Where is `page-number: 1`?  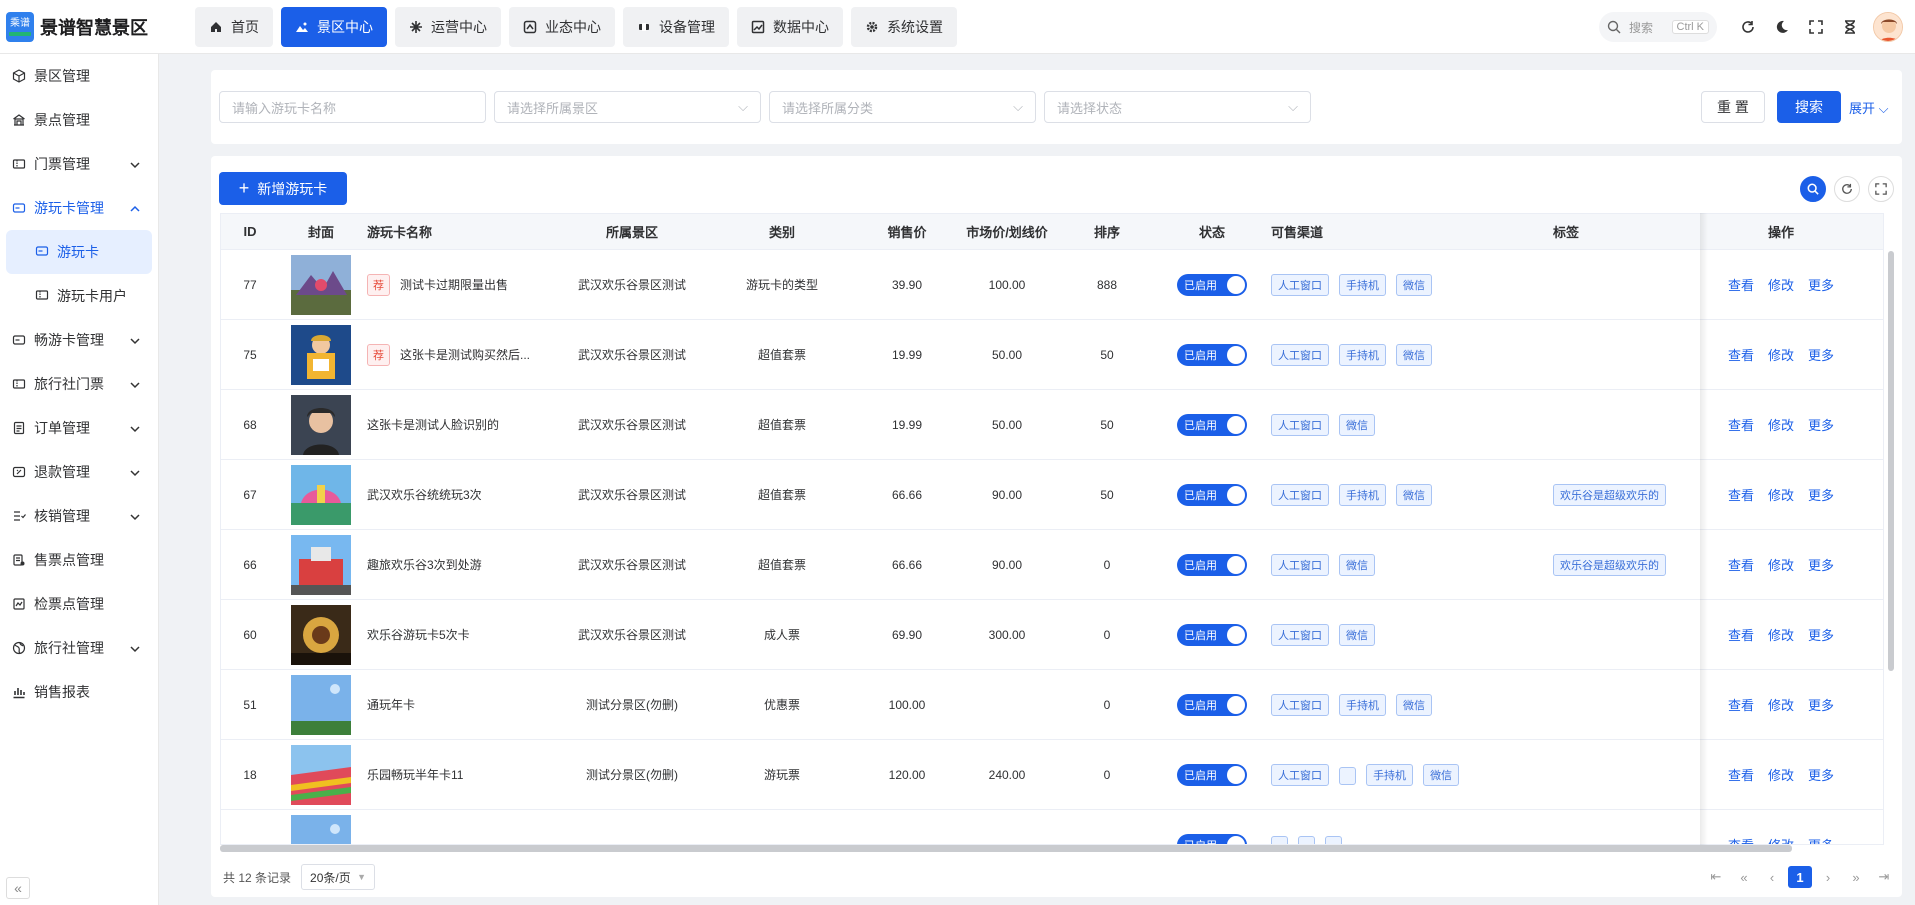
page-number: 1 is located at coordinates (1800, 877).